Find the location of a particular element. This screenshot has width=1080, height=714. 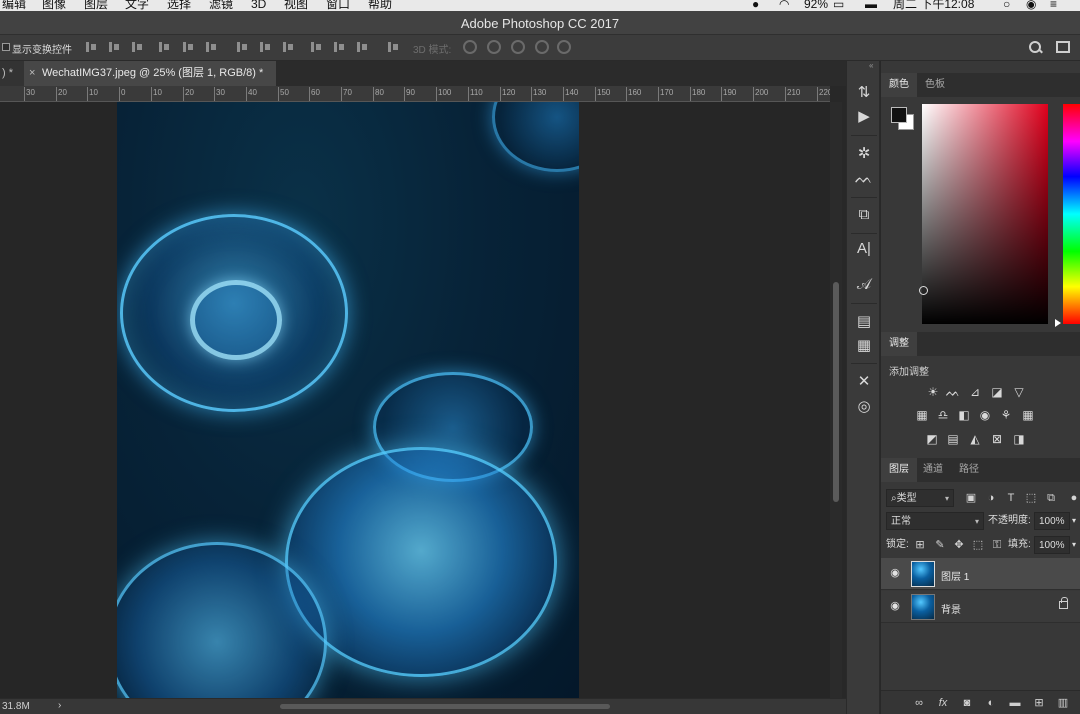

3d-panel-icon: ◎ is located at coordinates (864, 407).